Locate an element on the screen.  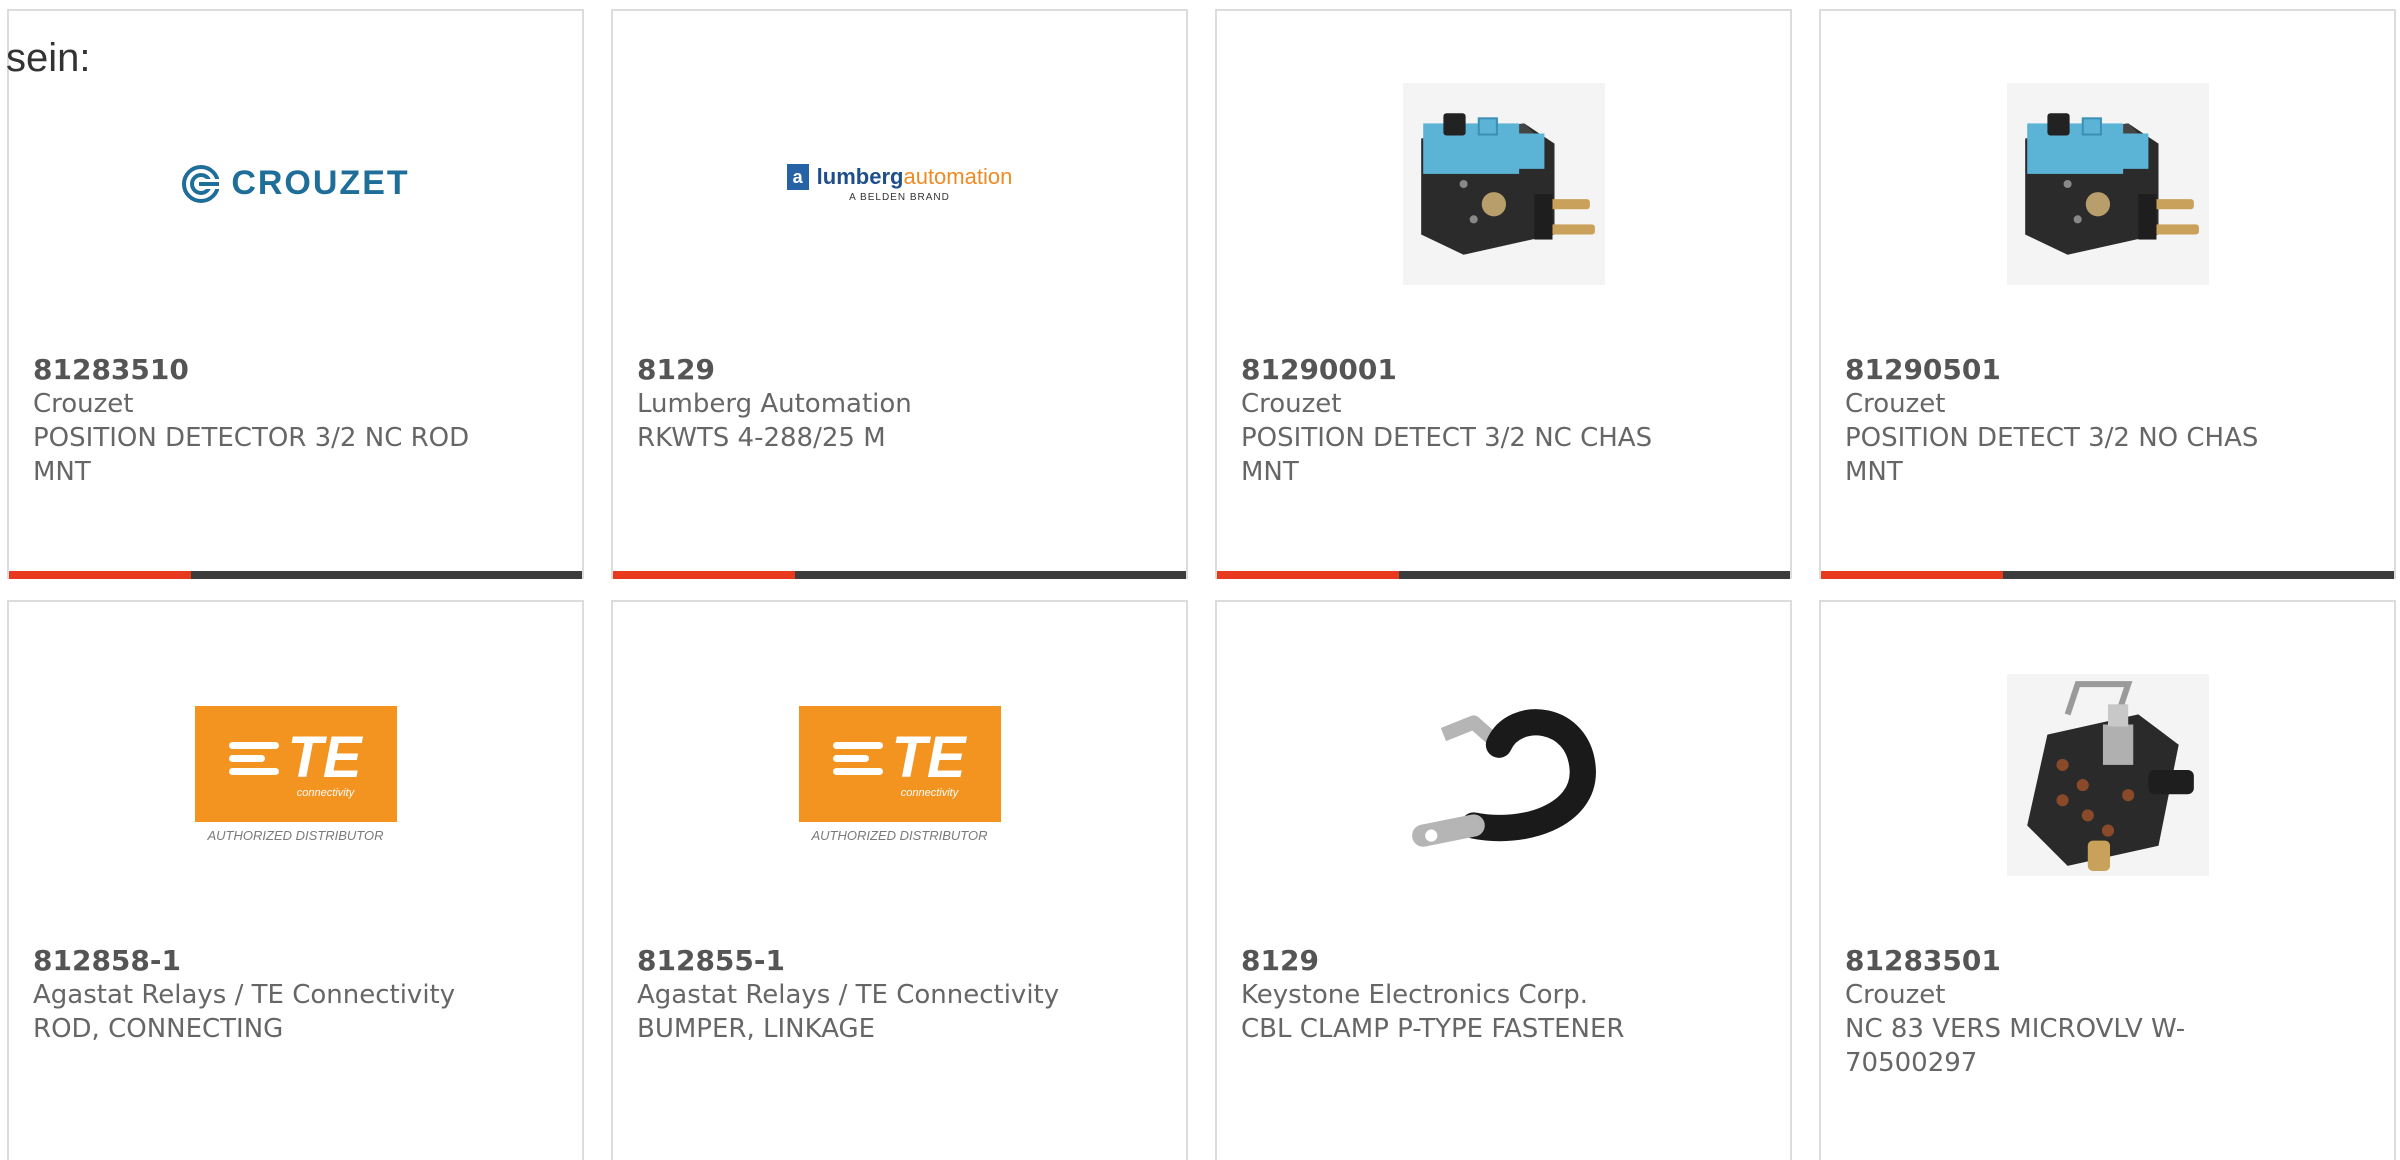
lumberg-automation-logo: a lumbergautomation A BELDEN BRAND is located at coordinates (899, 183).